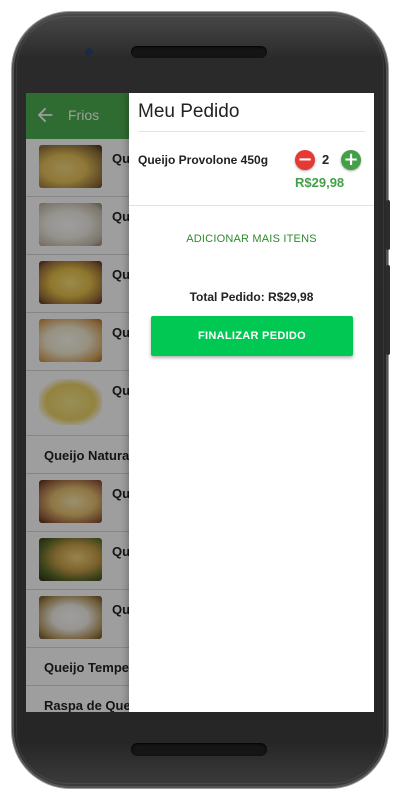 The width and height of the screenshot is (400, 800). I want to click on finish-order-button: FINALIZAR PEDIDO, so click(252, 336).